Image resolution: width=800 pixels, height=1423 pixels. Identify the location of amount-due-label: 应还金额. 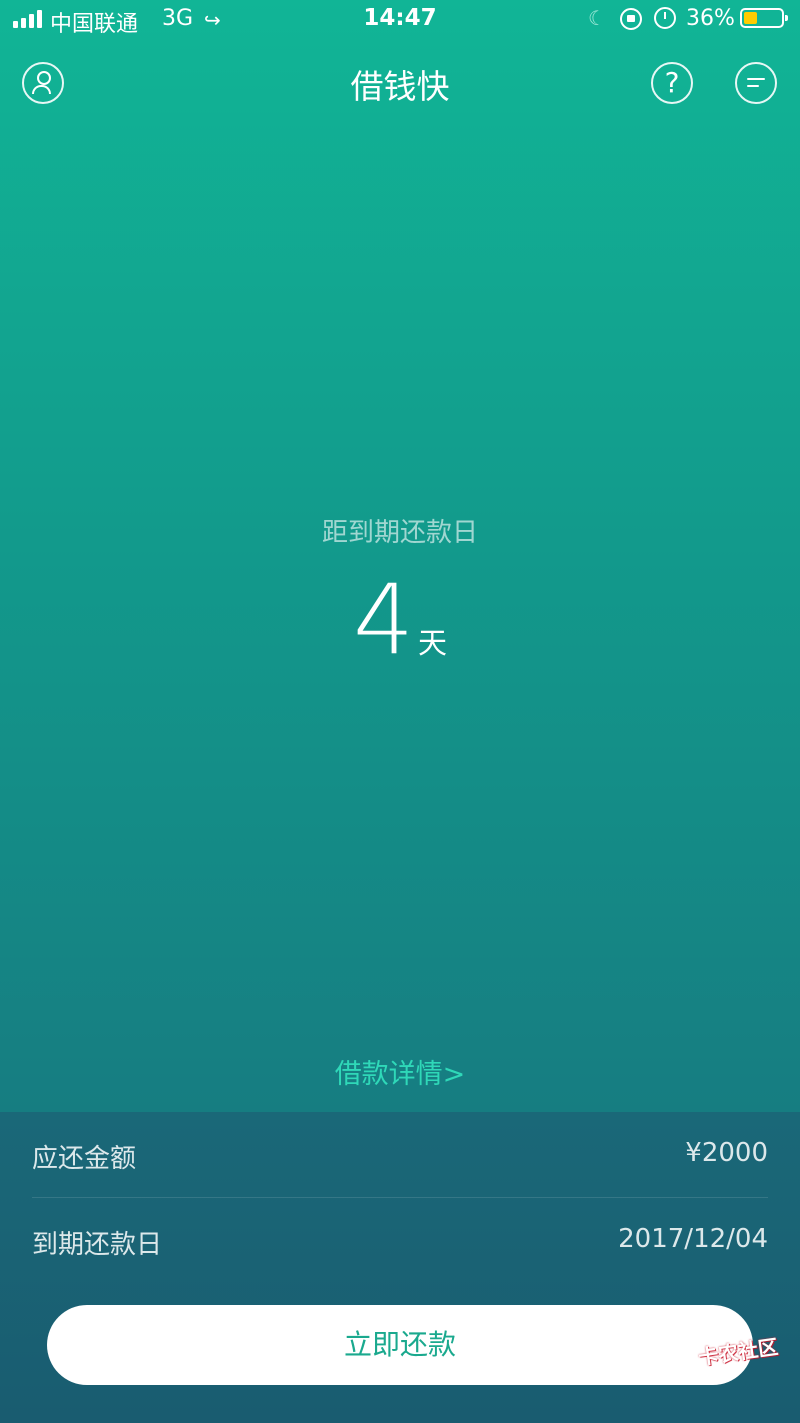
(84, 1159).